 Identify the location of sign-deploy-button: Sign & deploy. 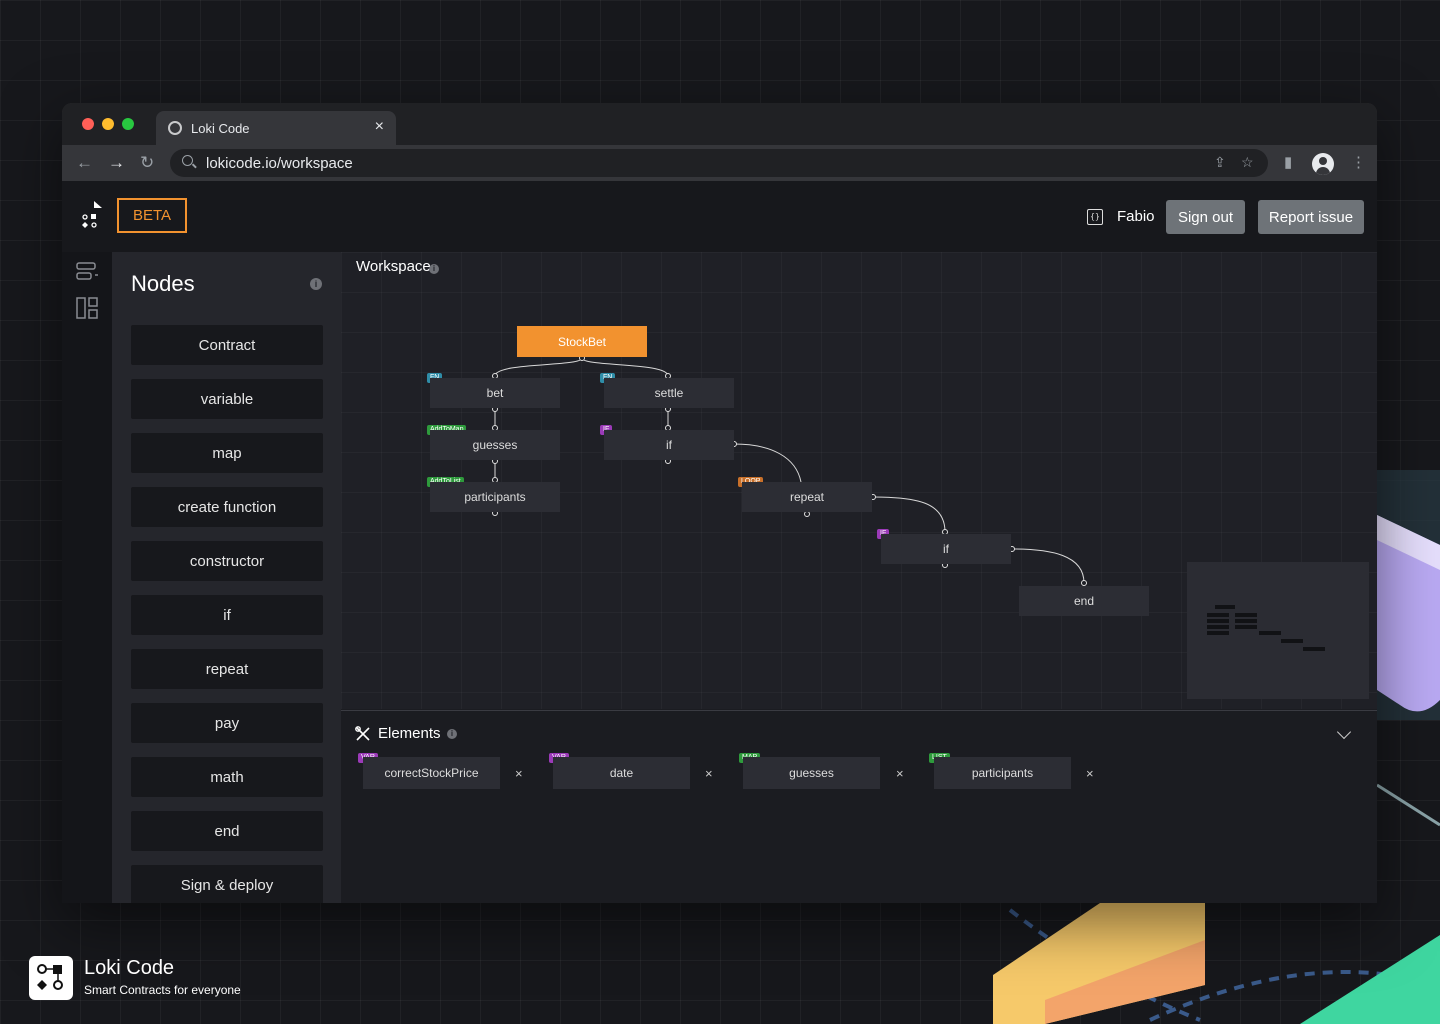
(227, 884).